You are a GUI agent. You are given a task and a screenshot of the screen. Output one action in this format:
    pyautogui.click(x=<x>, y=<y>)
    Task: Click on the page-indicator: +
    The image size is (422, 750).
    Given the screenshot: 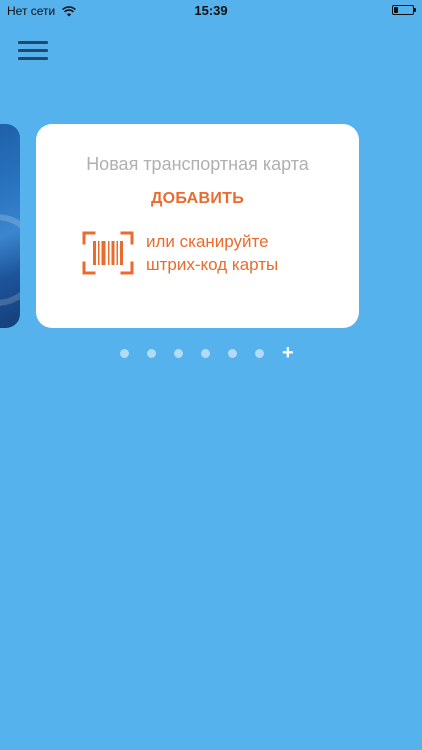 What is the action you would take?
    pyautogui.click(x=207, y=353)
    